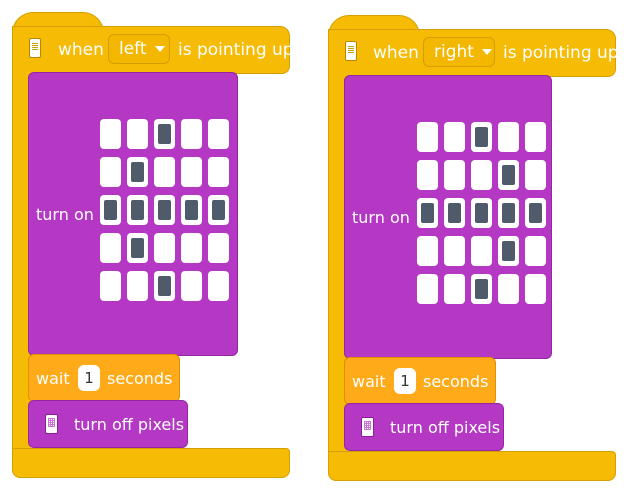 Image resolution: width=634 pixels, height=498 pixels. I want to click on direction-value: left, so click(133, 49).